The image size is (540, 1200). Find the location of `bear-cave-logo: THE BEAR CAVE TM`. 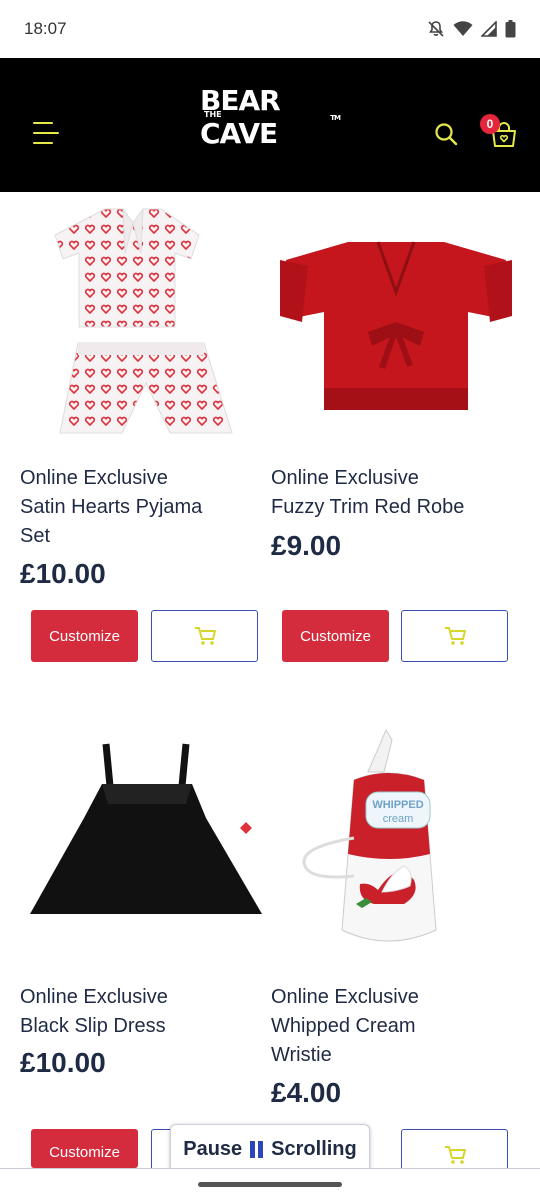

bear-cave-logo: THE BEAR CAVE TM is located at coordinates (270, 117).